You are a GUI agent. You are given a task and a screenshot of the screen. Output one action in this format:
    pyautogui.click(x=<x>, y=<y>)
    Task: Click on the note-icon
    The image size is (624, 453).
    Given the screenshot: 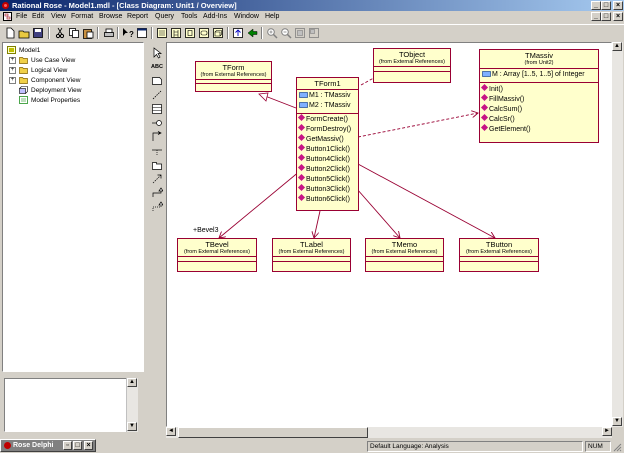 What is the action you would take?
    pyautogui.click(x=157, y=81)
    